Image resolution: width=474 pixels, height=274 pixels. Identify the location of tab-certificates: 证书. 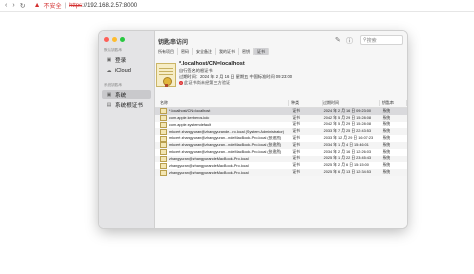
(261, 51).